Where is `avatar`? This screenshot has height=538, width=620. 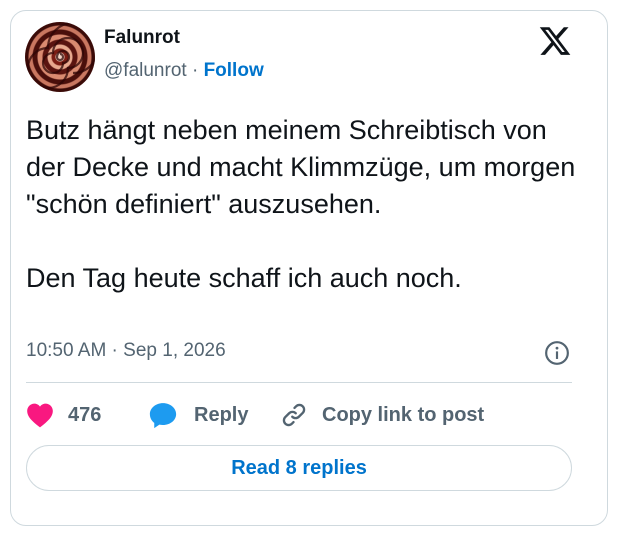 avatar is located at coordinates (60, 57).